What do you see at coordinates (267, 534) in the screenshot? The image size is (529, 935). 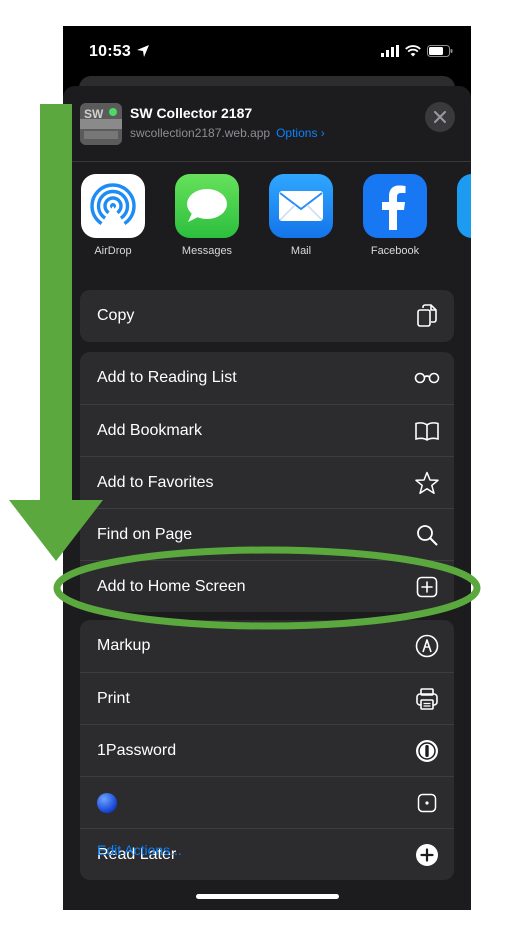 I see `action-find-on-page: Find on Page` at bounding box center [267, 534].